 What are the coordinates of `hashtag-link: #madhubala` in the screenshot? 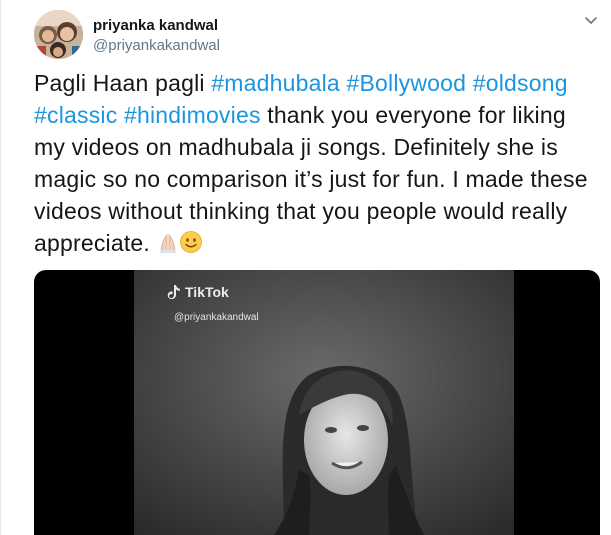 It's located at (275, 83).